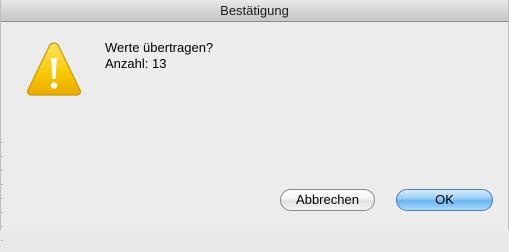 This screenshot has height=252, width=509. What do you see at coordinates (327, 200) in the screenshot?
I see `cancel-button: Abbrechen` at bounding box center [327, 200].